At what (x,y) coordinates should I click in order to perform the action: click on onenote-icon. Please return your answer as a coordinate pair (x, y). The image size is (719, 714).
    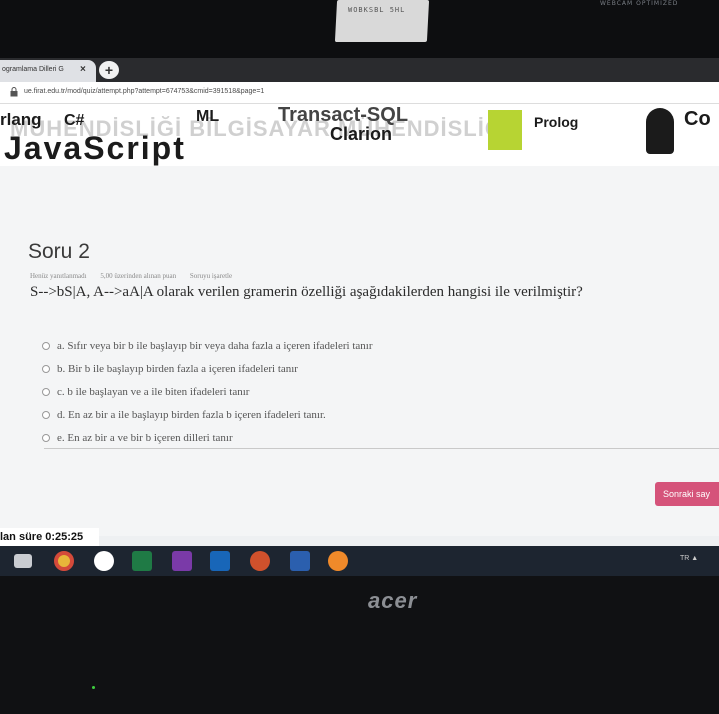
    Looking at the image, I should click on (182, 561).